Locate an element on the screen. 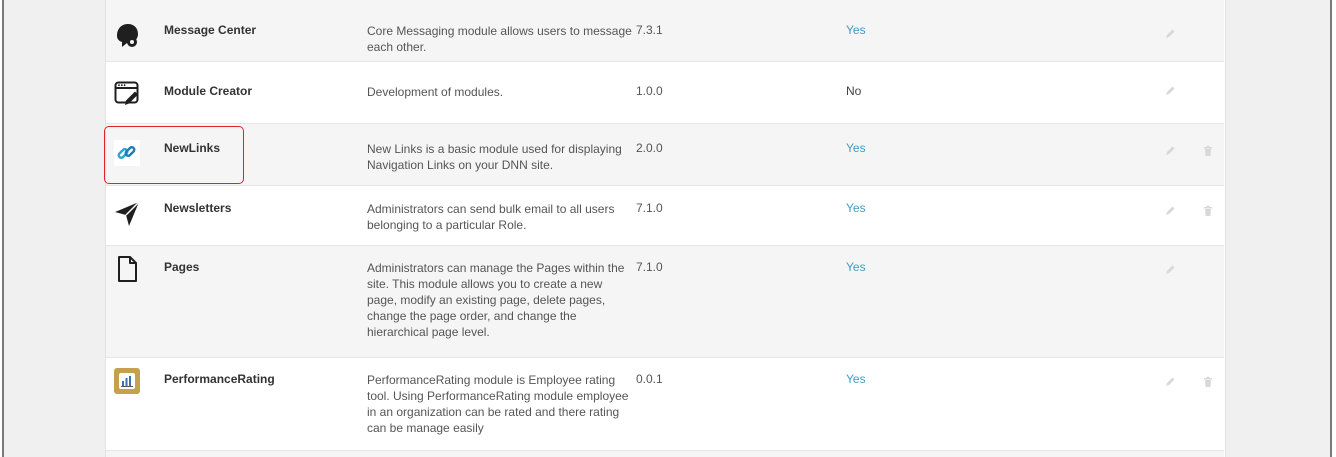  window-border-right is located at coordinates (1331, 228).